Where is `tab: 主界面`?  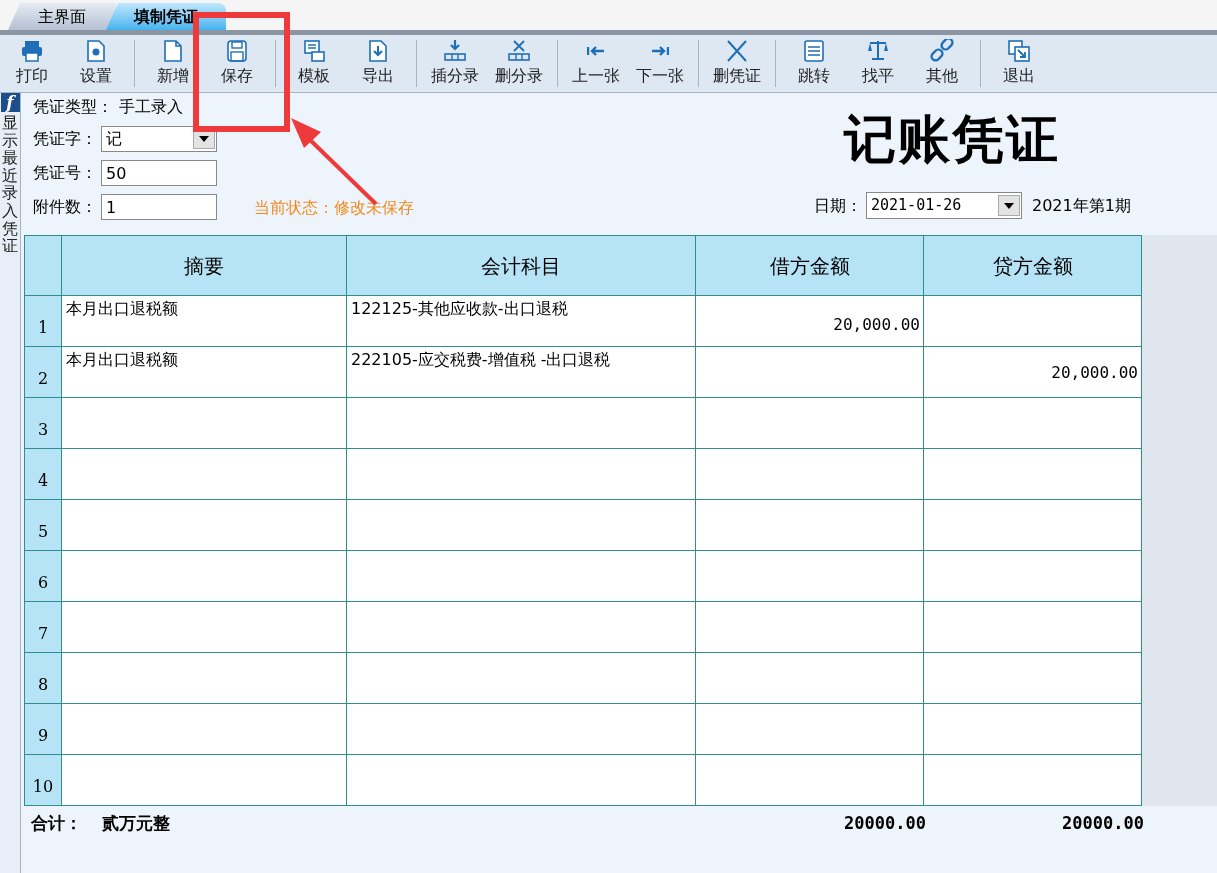 tab: 主界面 is located at coordinates (62, 16).